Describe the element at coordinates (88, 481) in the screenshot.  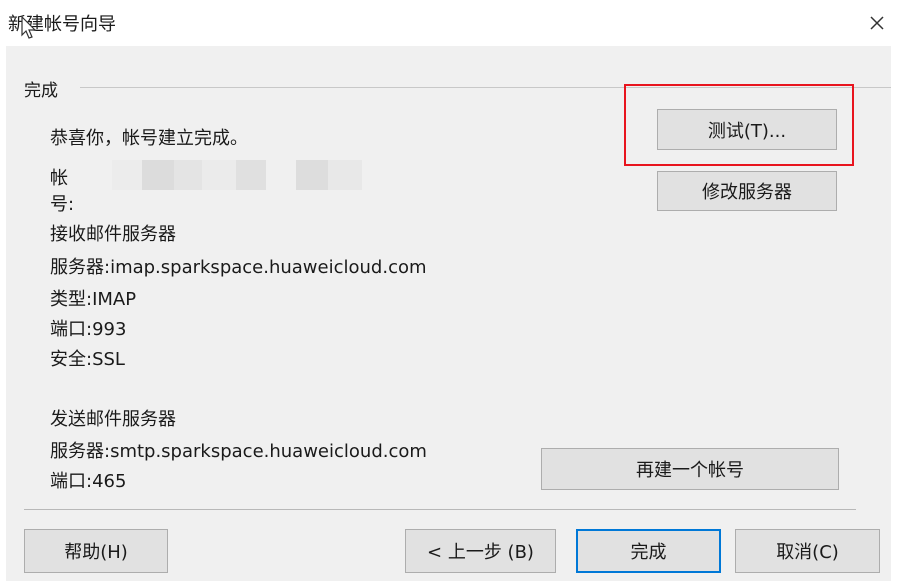
I see `outgoing-server-port: 端口:465` at that location.